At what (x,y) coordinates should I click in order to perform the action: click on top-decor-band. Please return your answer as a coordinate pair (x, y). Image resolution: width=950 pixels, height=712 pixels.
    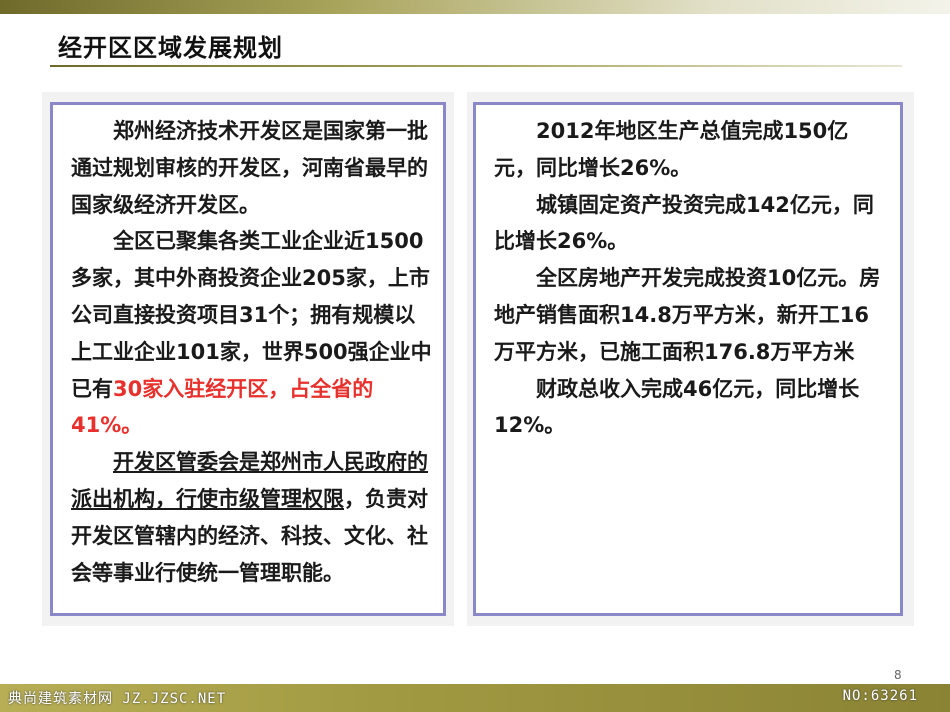
    Looking at the image, I should click on (475, 7).